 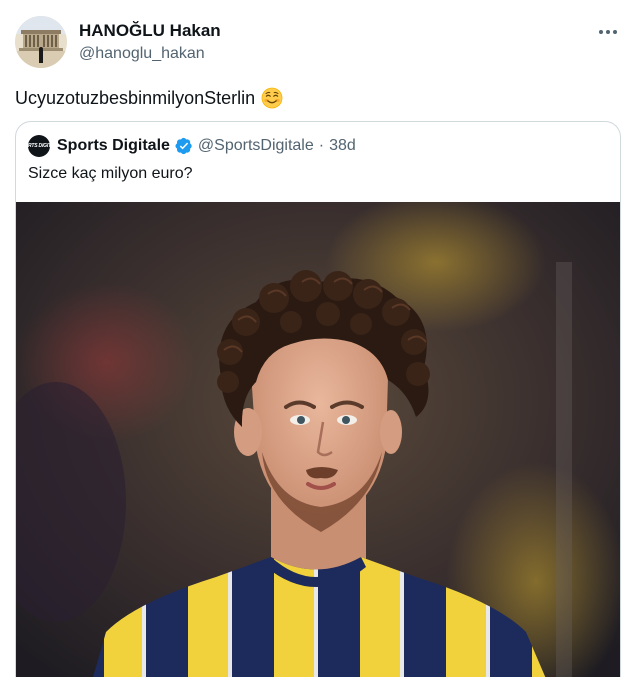 I want to click on monument-avatar-icon, so click(x=41, y=42).